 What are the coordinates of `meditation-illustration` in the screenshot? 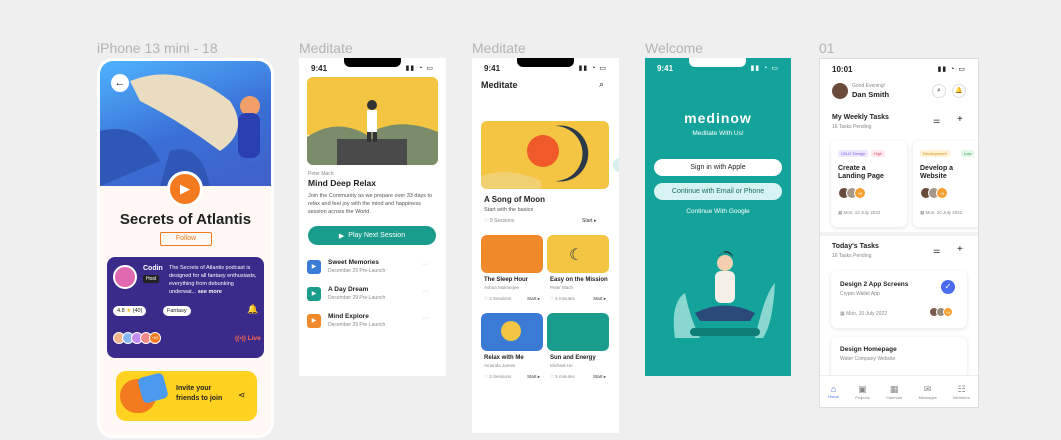 It's located at (724, 294).